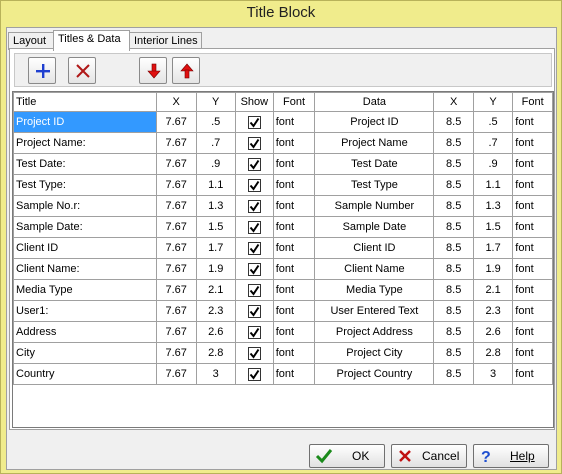  I want to click on cell-data: Project City, so click(374, 353).